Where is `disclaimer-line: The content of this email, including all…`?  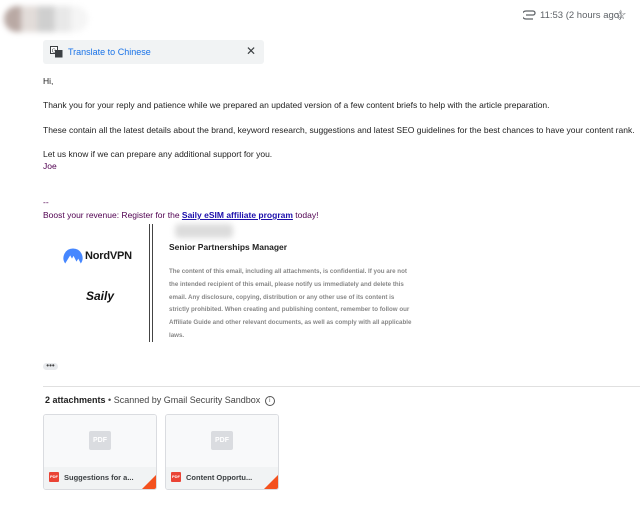 disclaimer-line: The content of this email, including all… is located at coordinates (288, 271).